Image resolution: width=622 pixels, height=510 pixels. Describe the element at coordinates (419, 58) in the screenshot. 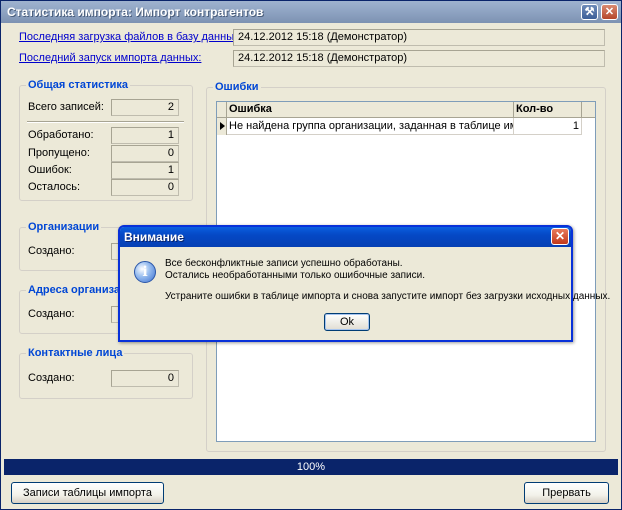

I see `last-run-field: 24.12.2012 15:18 (Демонстратор)` at that location.